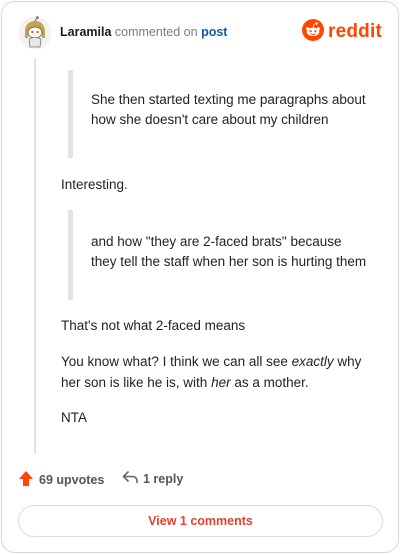 This screenshot has width=400, height=554. I want to click on text-segment: You know what? I think we can all see, so click(176, 361).